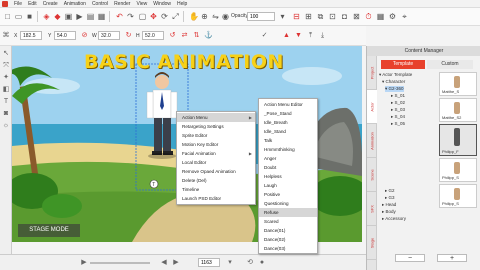  Describe the element at coordinates (204, 16) in the screenshot. I see `zoom-icon: ⊕` at that location.